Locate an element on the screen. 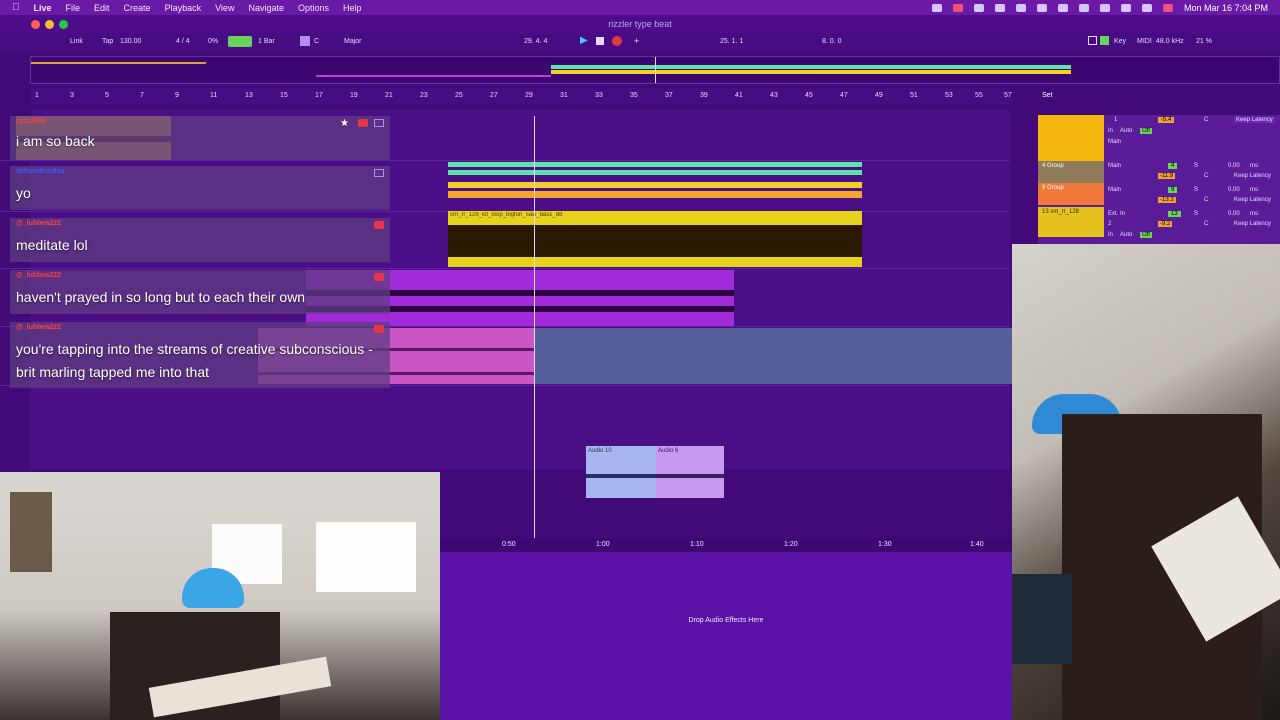  battery-icon is located at coordinates (1083, 7).